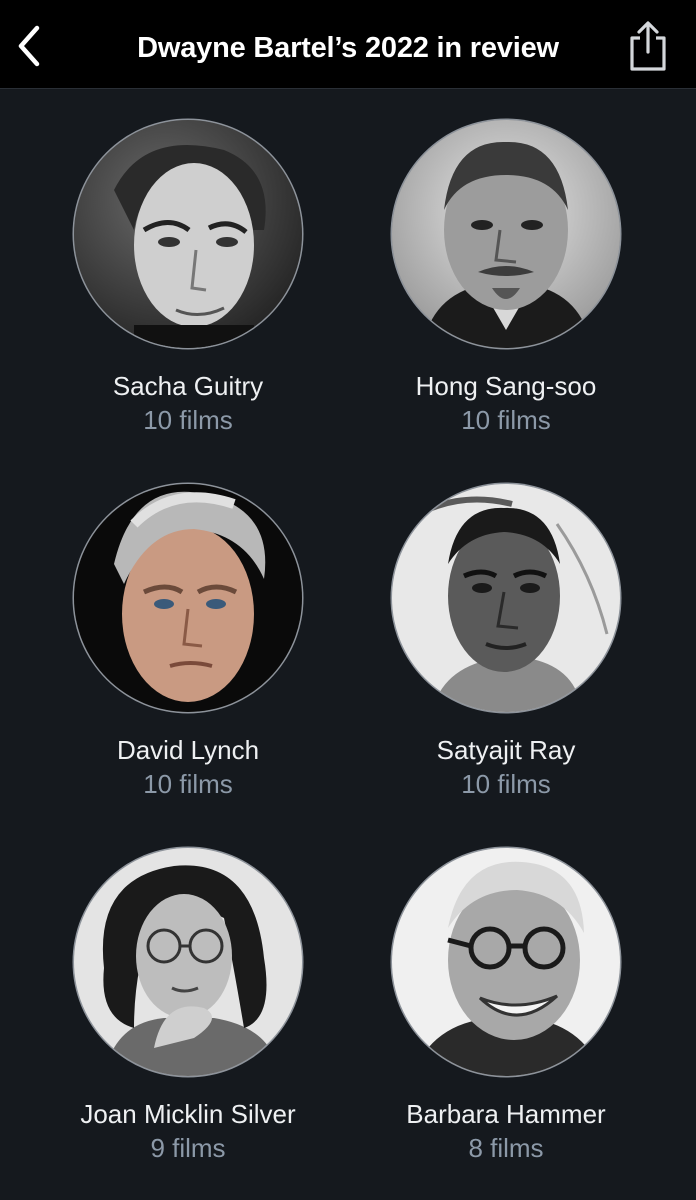 The image size is (696, 1200). Describe the element at coordinates (188, 386) in the screenshot. I see `director-name: Sacha Guitry` at that location.